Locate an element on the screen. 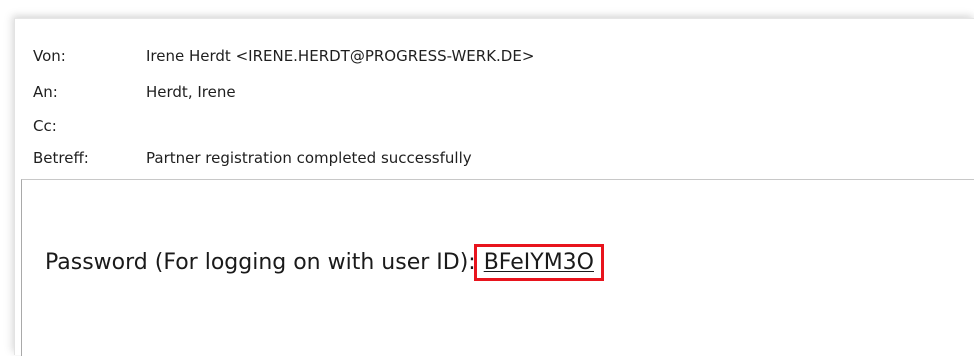  from-label: Von: is located at coordinates (49, 56).